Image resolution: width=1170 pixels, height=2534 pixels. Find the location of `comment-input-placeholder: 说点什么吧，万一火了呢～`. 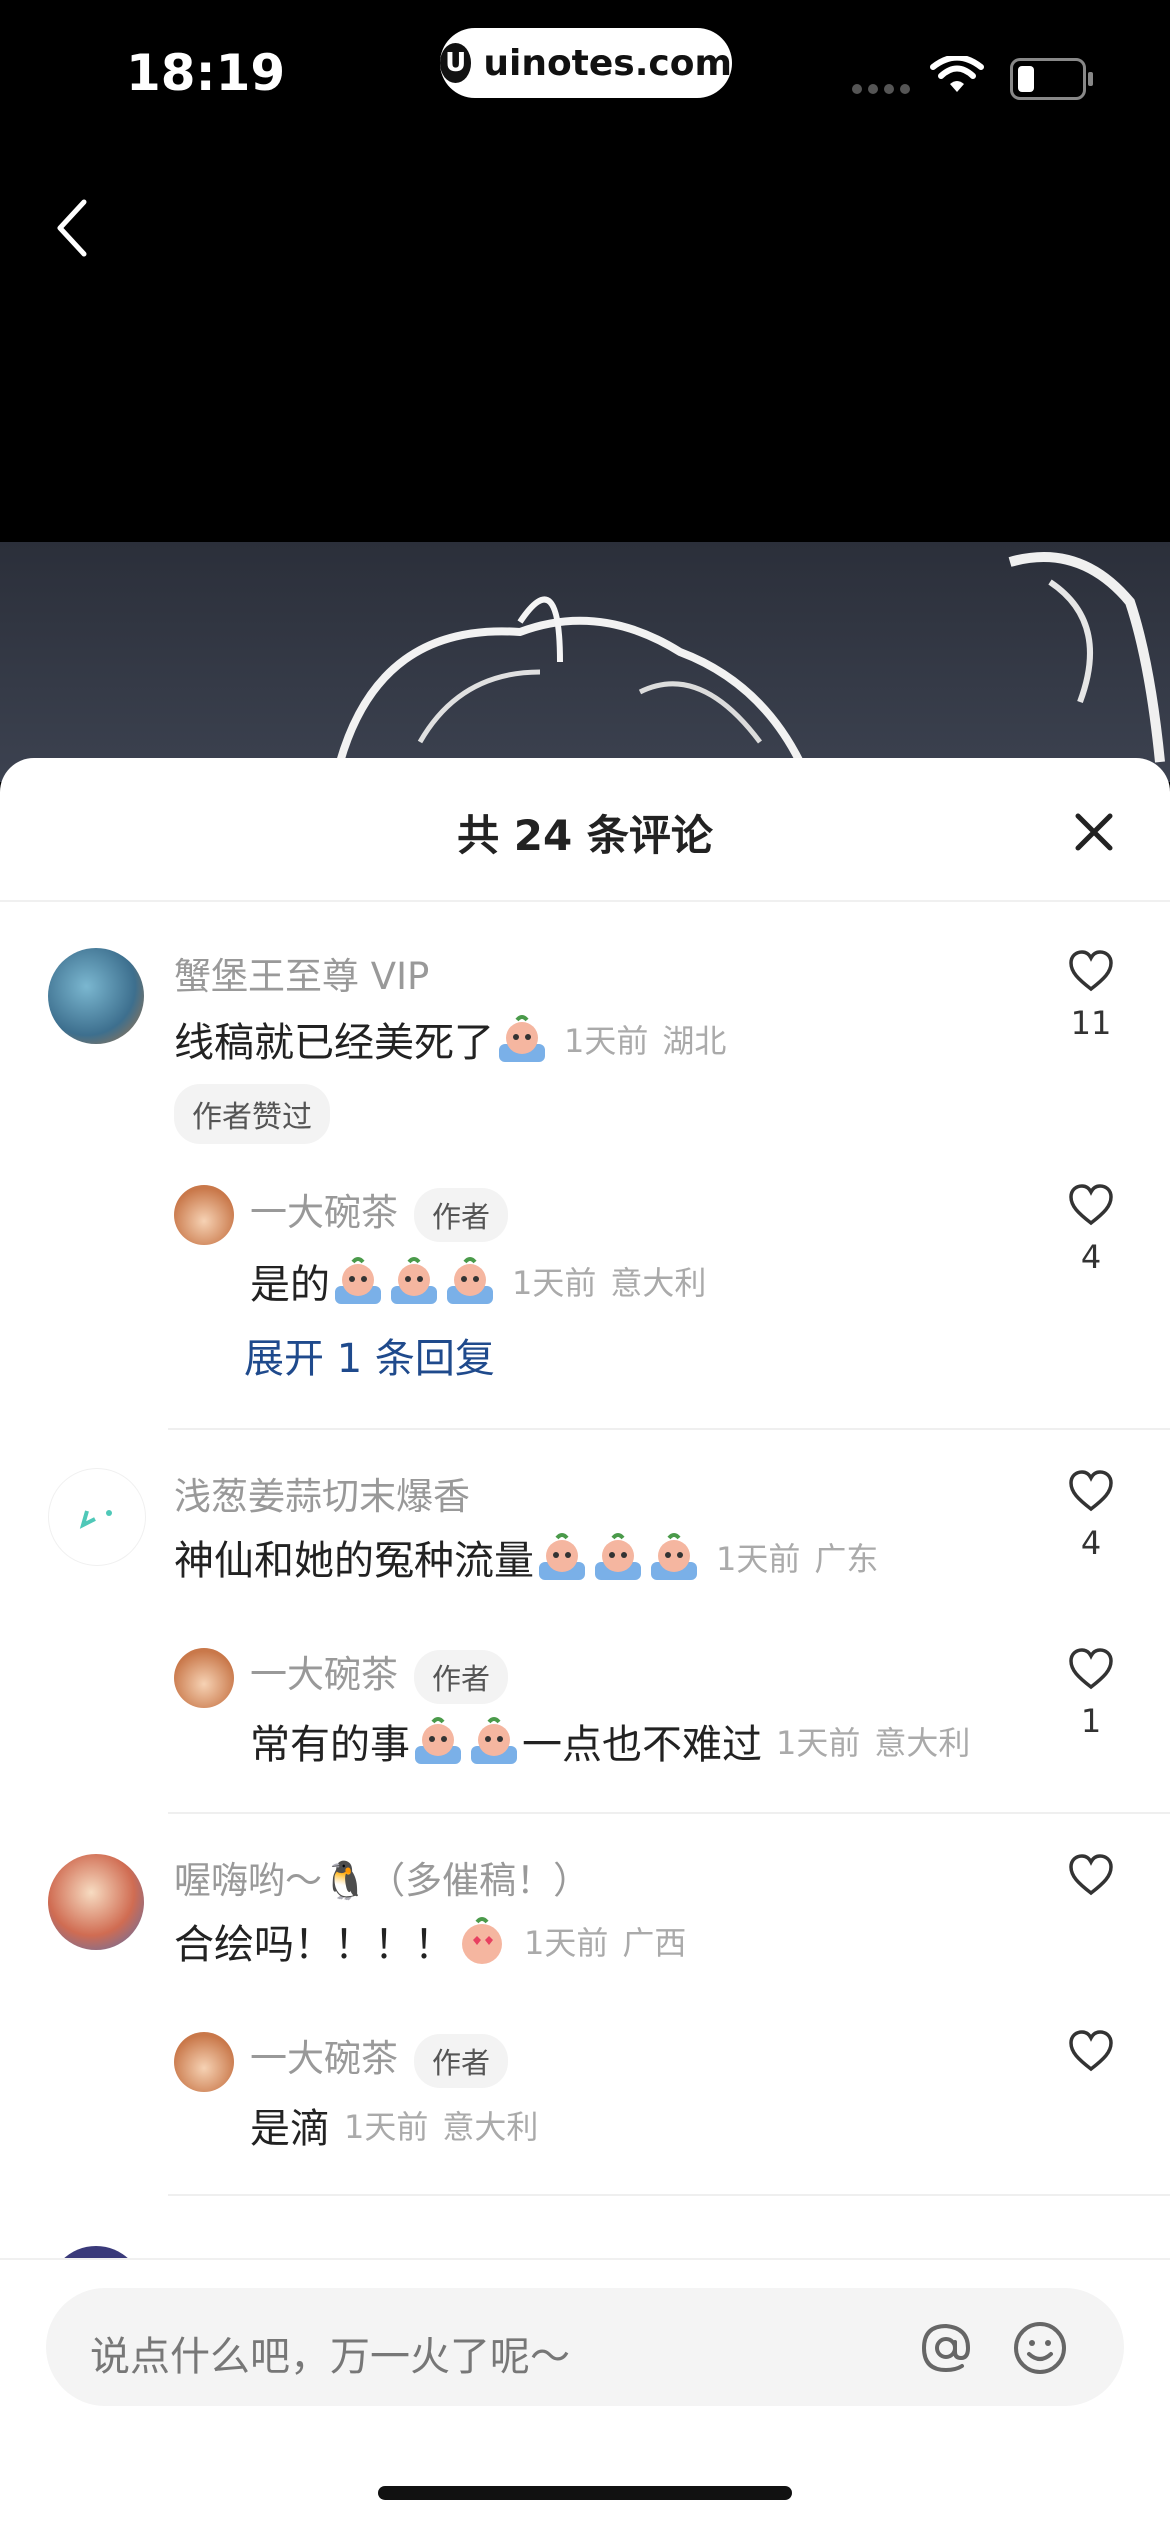

comment-input-placeholder: 说点什么吧，万一火了呢～ is located at coordinates (330, 2357).